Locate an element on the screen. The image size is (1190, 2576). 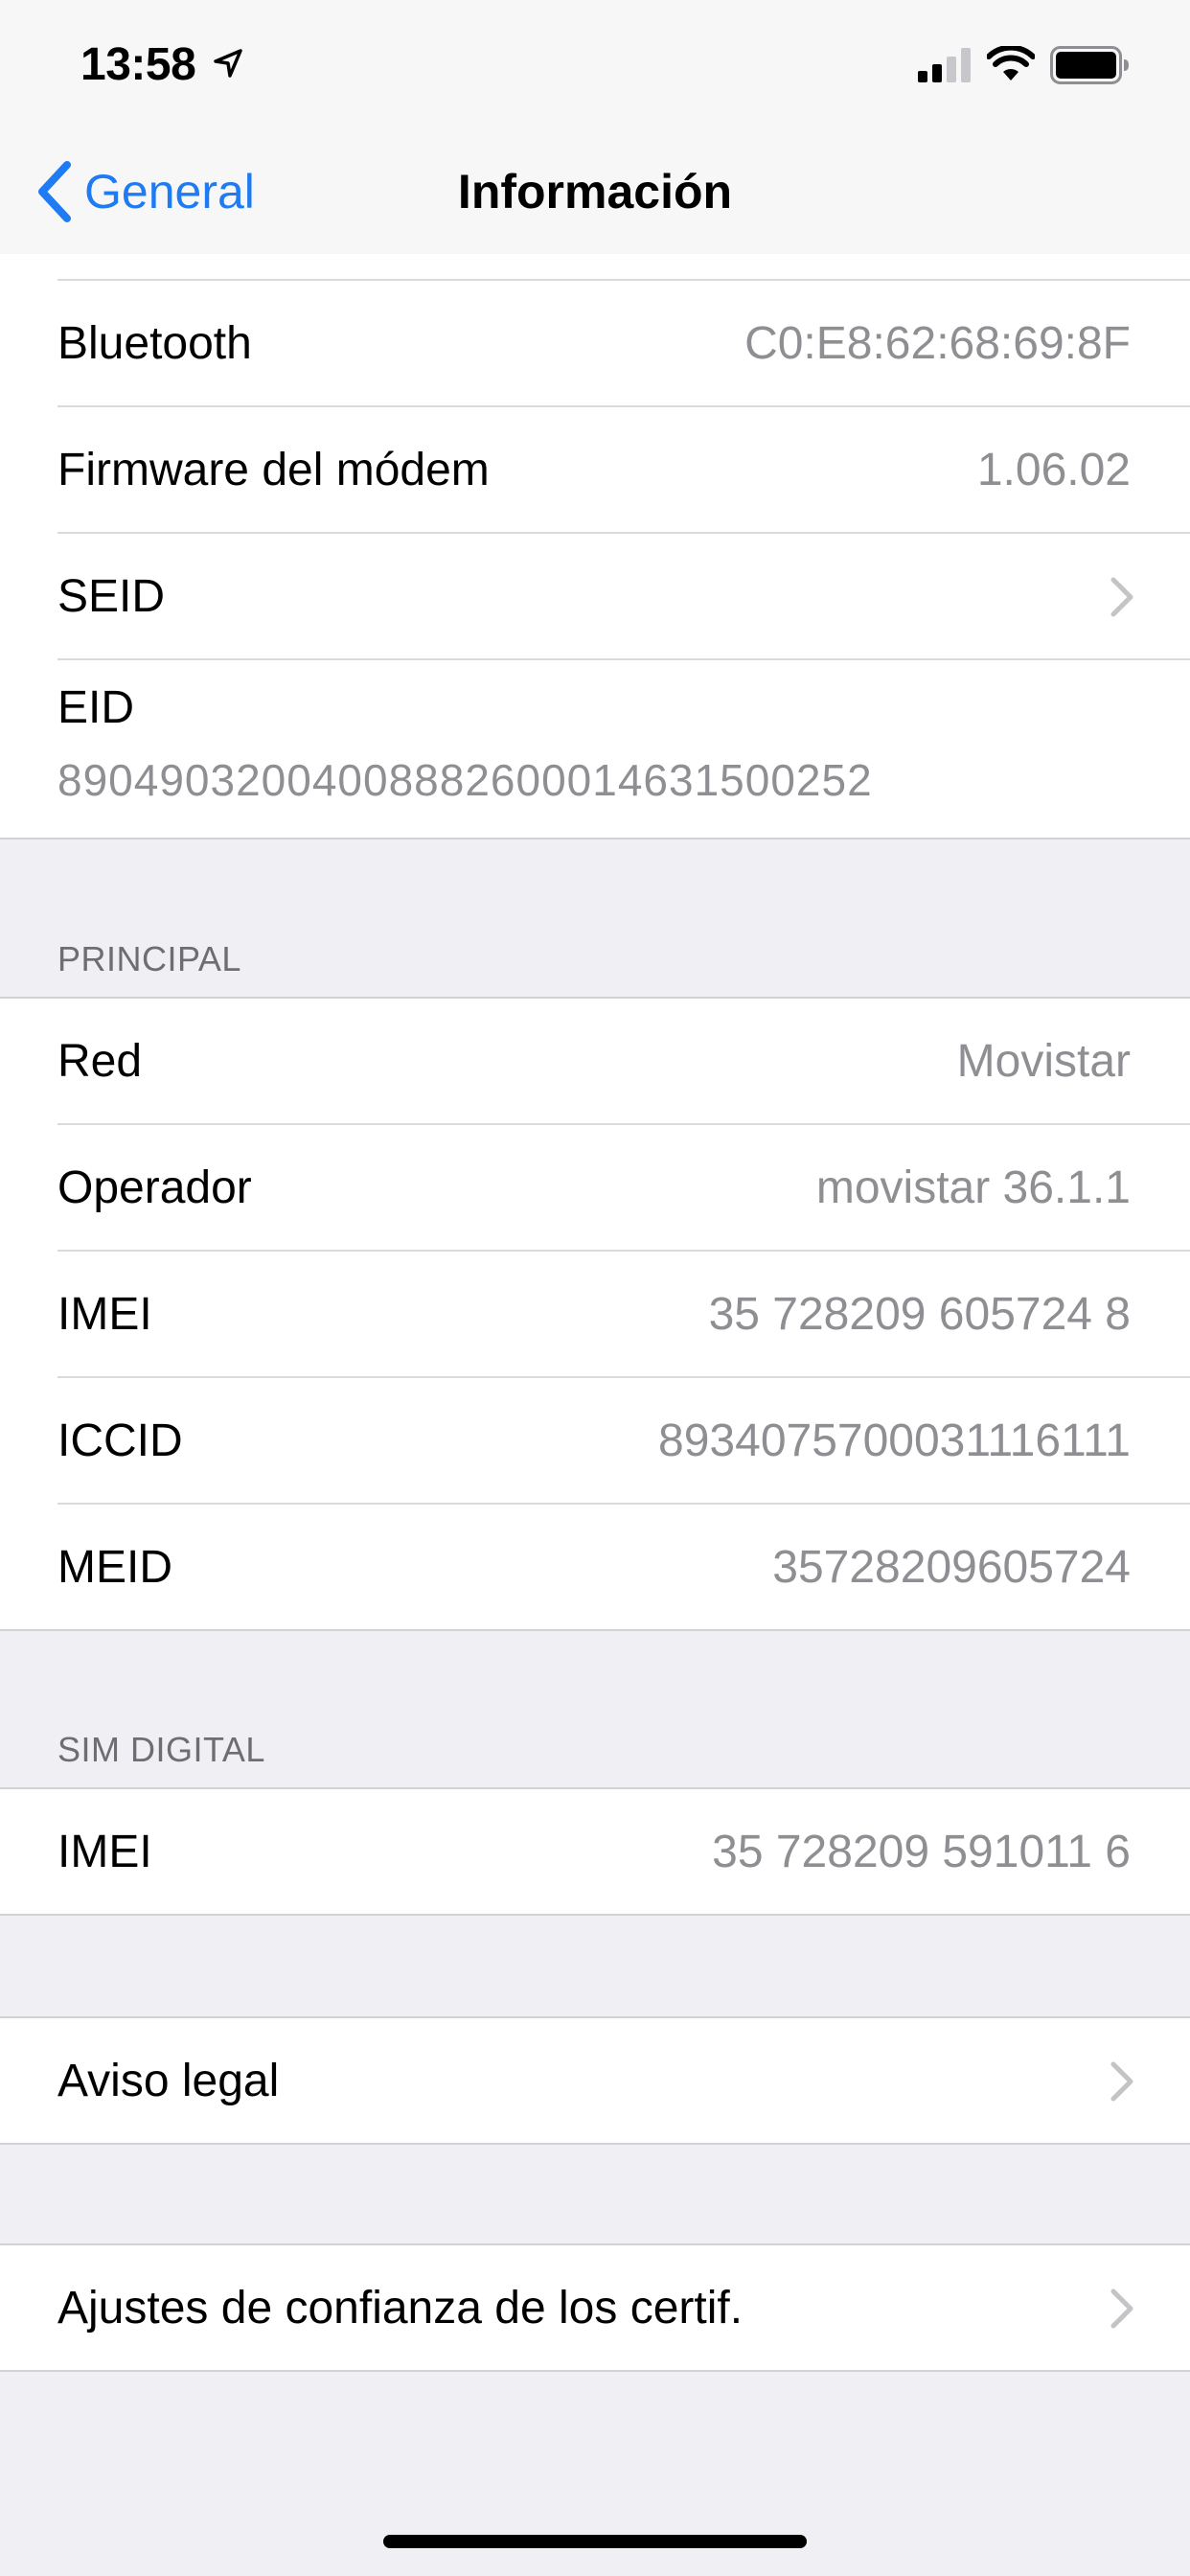
list-item-meid: MEID 35728209605724 is located at coordinates (595, 1568).